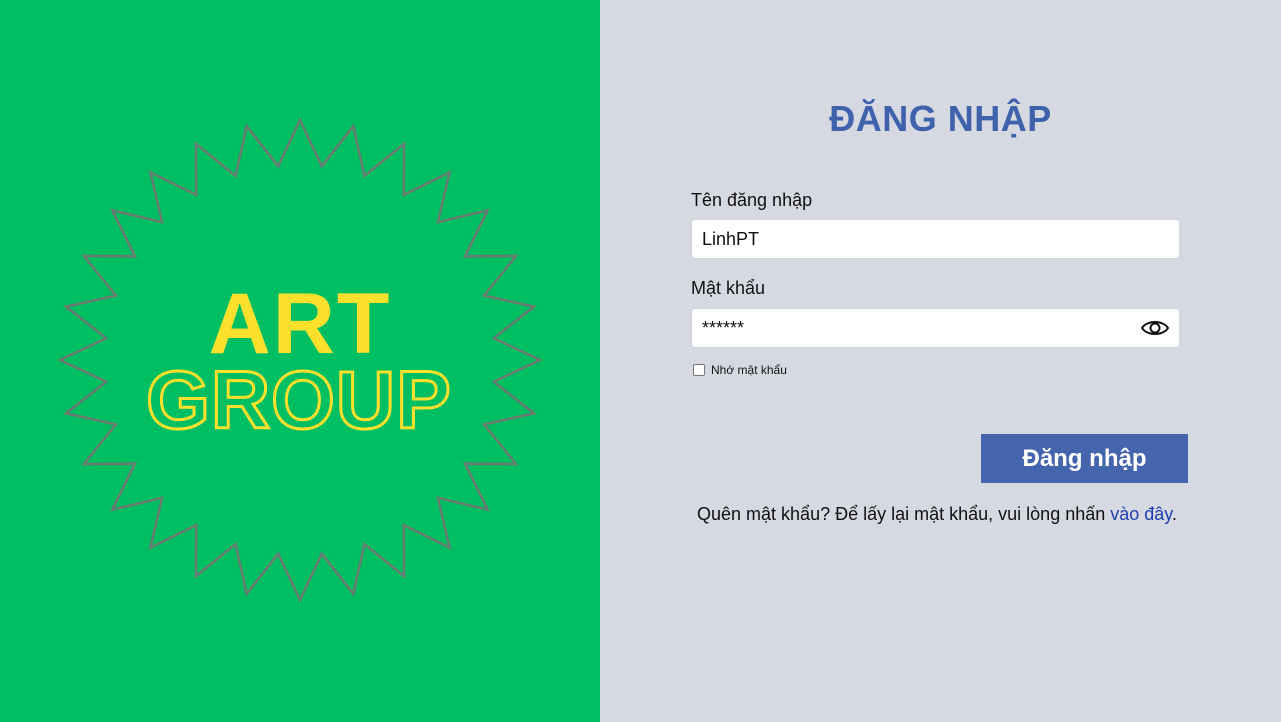 The height and width of the screenshot is (722, 1281). What do you see at coordinates (1174, 514) in the screenshot?
I see `forgot-suffix: .` at bounding box center [1174, 514].